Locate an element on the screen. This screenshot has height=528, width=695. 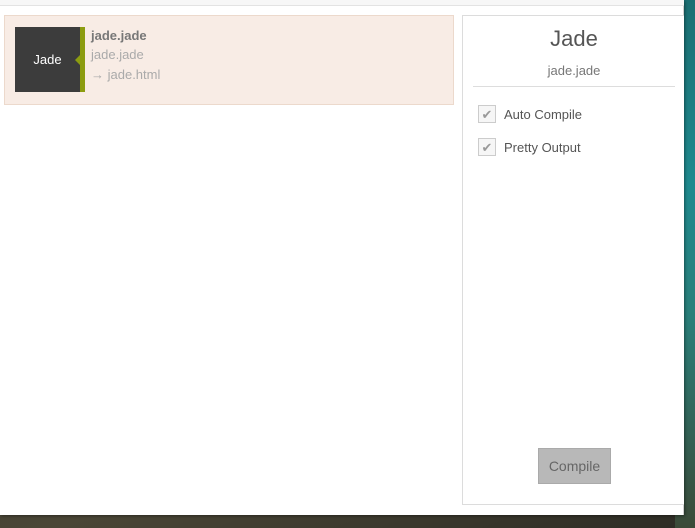
file-type-badge: Jade is located at coordinates (47, 59).